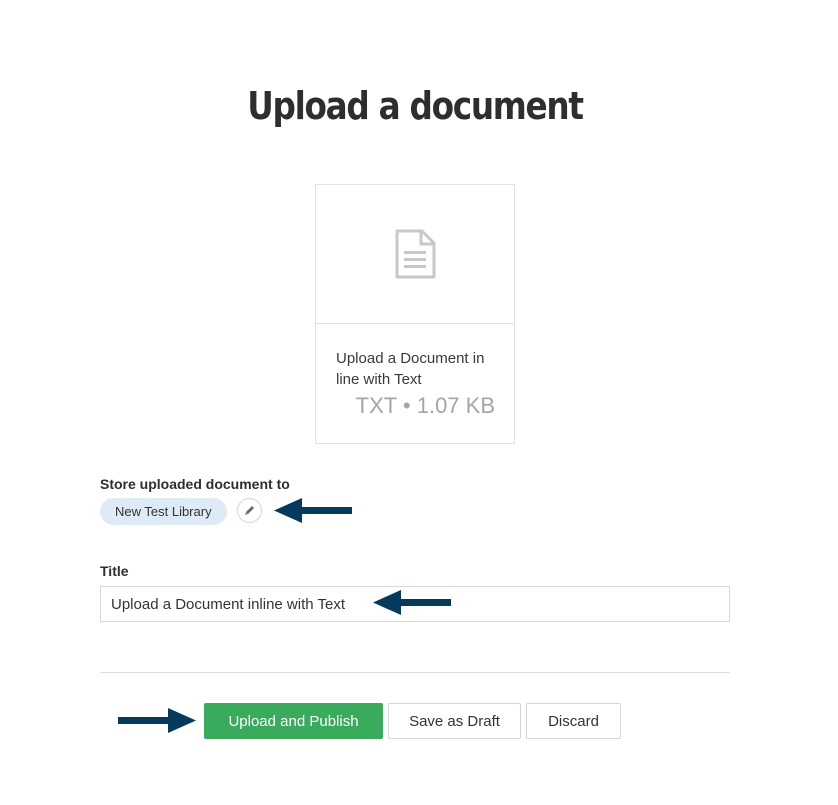 This screenshot has width=838, height=805. Describe the element at coordinates (293, 721) in the screenshot. I see `upload-and-publish-button: Upload and Publish` at that location.